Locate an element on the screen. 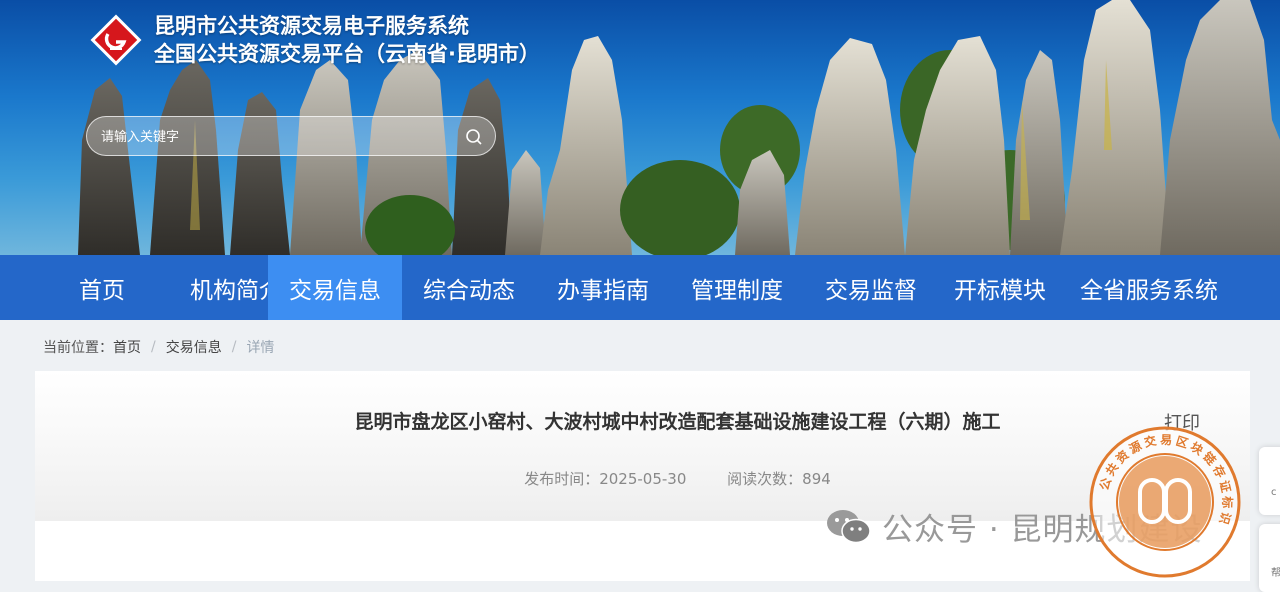  breadcrumb-current: 详情 is located at coordinates (260, 348).